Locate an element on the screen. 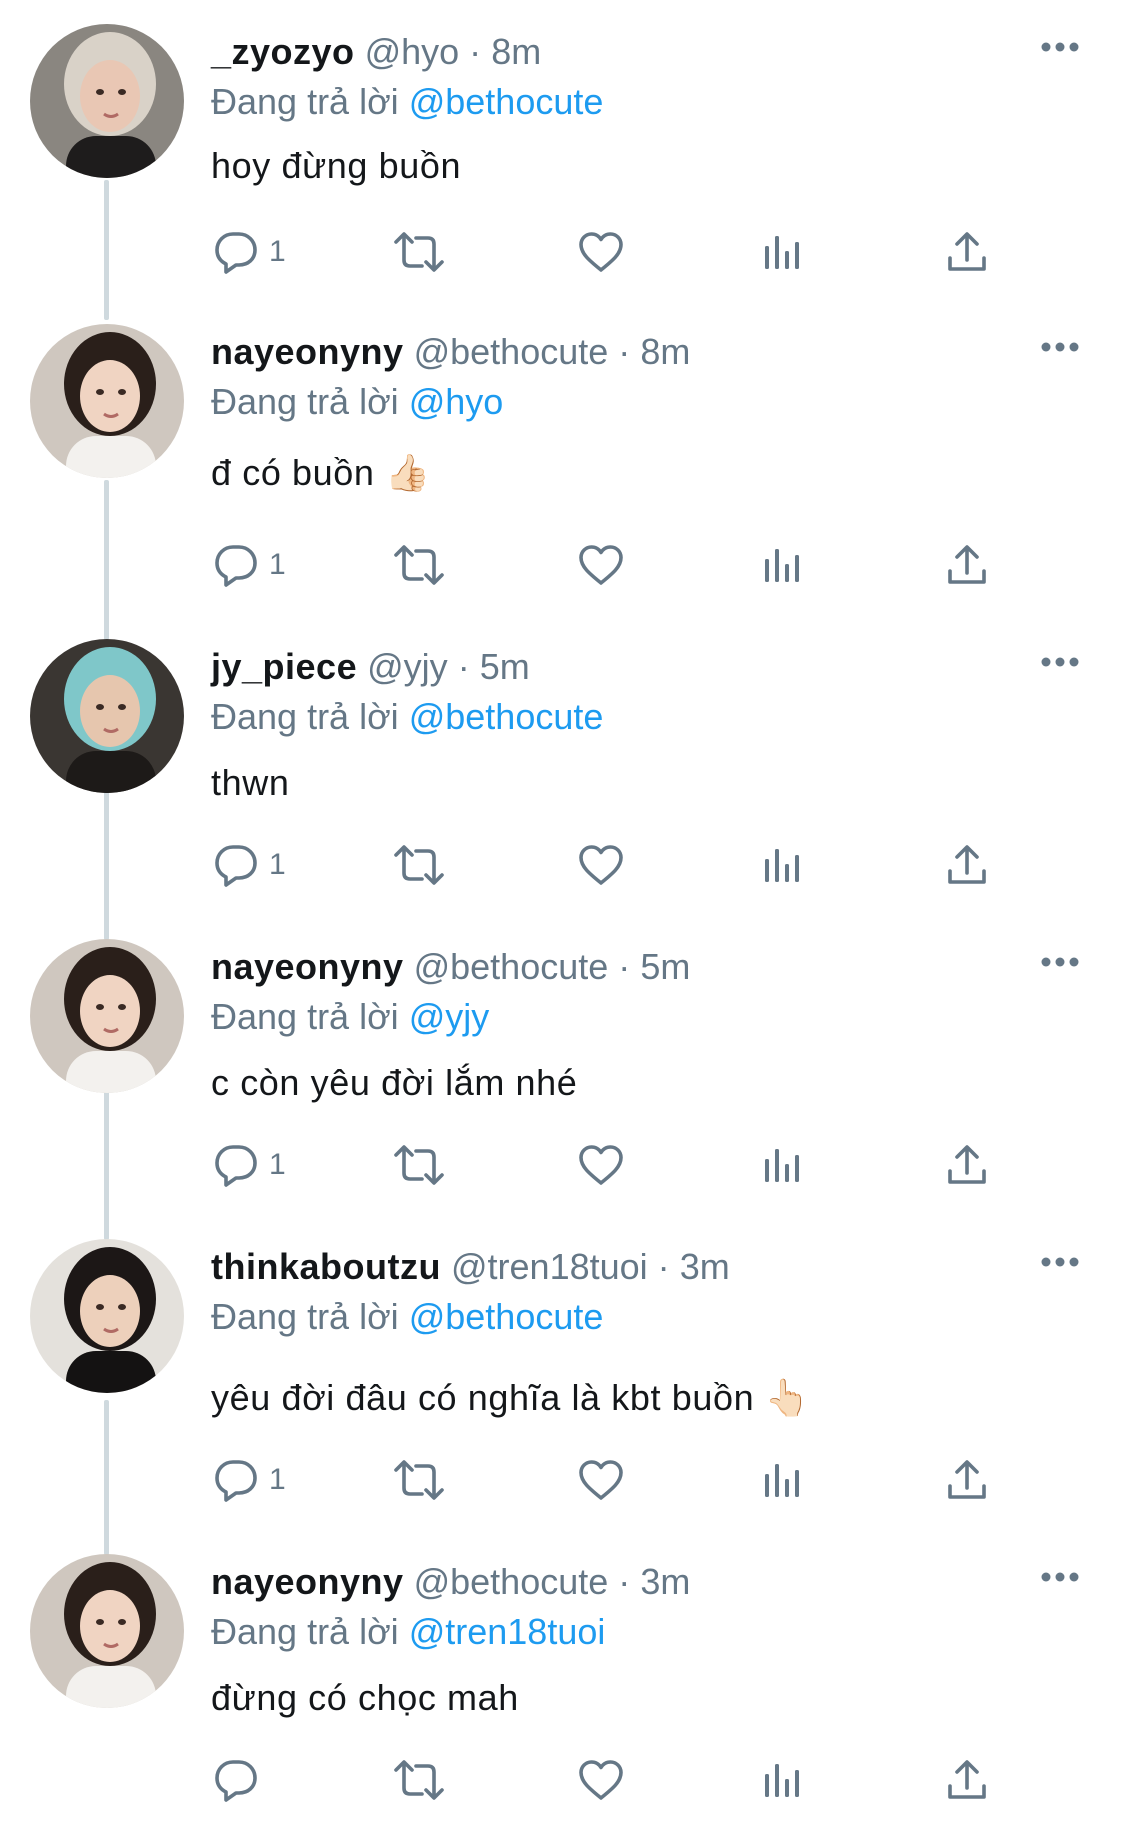  display-name: thinkaboutzu is located at coordinates (326, 1266).